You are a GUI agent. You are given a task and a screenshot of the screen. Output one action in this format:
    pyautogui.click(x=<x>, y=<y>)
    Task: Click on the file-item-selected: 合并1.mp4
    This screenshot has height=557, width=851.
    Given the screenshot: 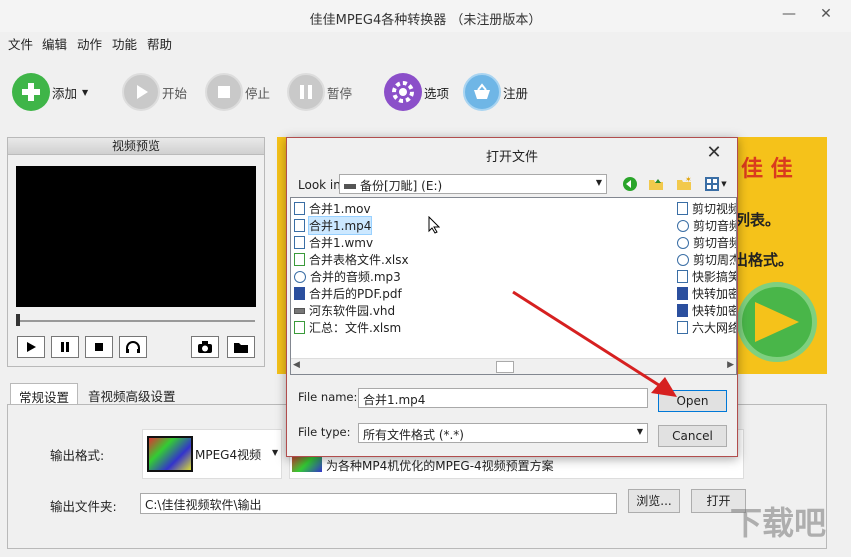 What is the action you would take?
    pyautogui.click(x=333, y=225)
    